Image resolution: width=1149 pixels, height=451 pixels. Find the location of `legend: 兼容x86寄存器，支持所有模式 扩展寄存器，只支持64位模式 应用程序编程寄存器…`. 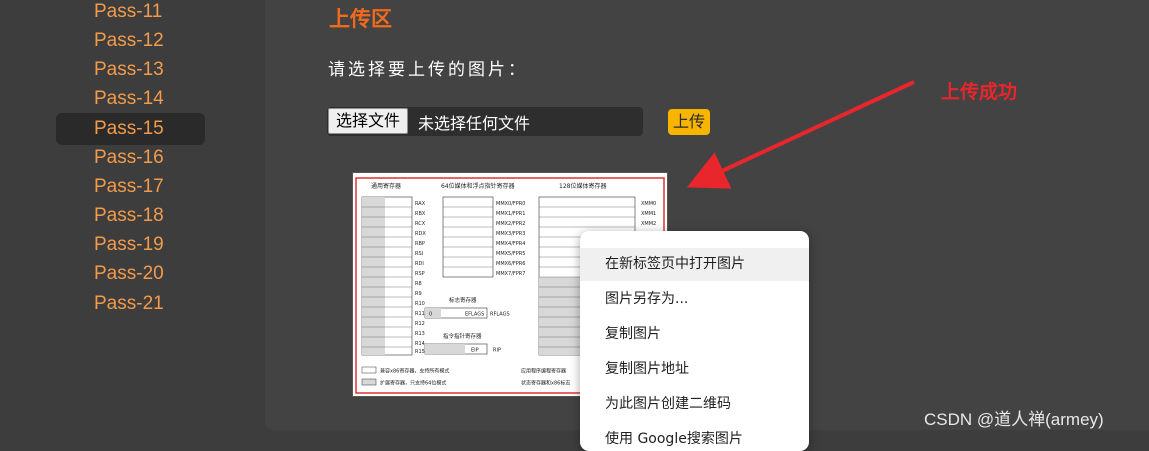

legend: 兼容x86寄存器，支持所有模式 扩展寄存器，只支持64位模式 应用程序编程寄存器… is located at coordinates (465, 376).